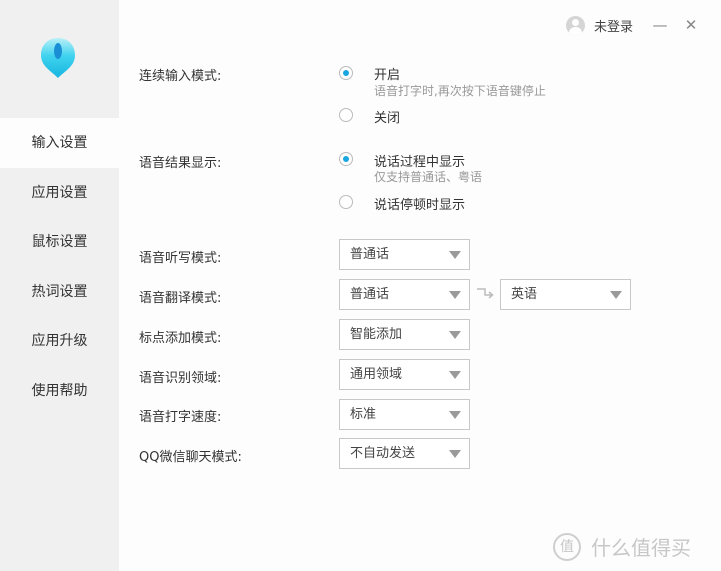  I want to click on punctuation-mode-label: 标点添加模式:, so click(180, 338).